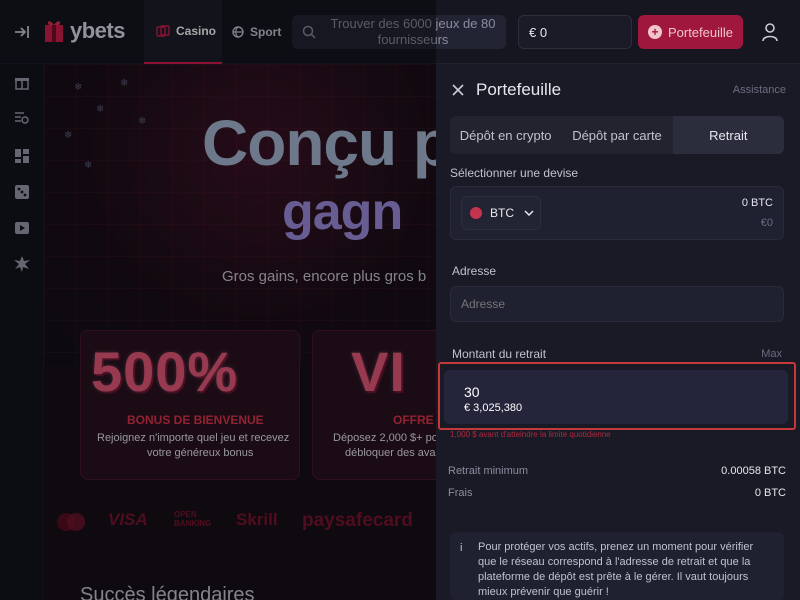 This screenshot has height=600, width=800. What do you see at coordinates (476, 213) in the screenshot?
I see `btc-icon` at bounding box center [476, 213].